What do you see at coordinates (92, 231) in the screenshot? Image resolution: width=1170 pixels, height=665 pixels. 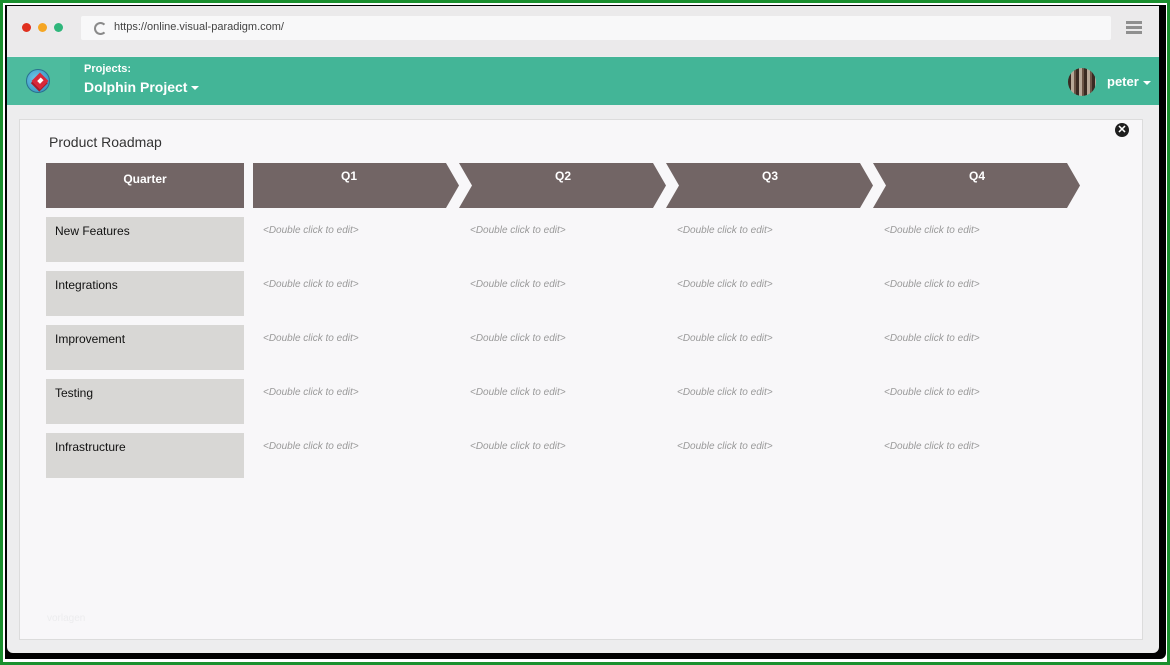 I see `row-label-text: New Features` at bounding box center [92, 231].